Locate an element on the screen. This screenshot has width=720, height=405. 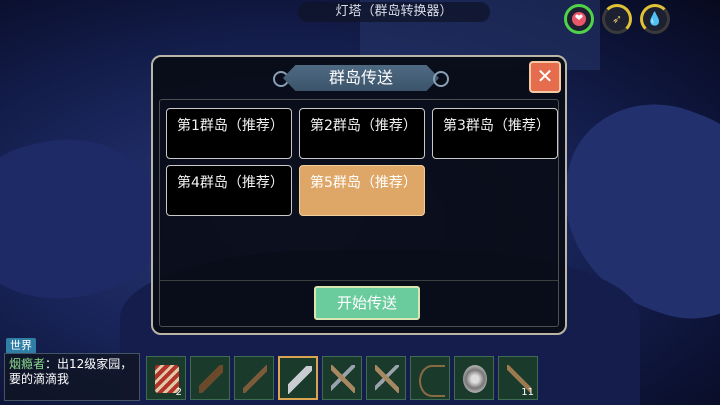
health-icon: ❤ is located at coordinates (579, 19).